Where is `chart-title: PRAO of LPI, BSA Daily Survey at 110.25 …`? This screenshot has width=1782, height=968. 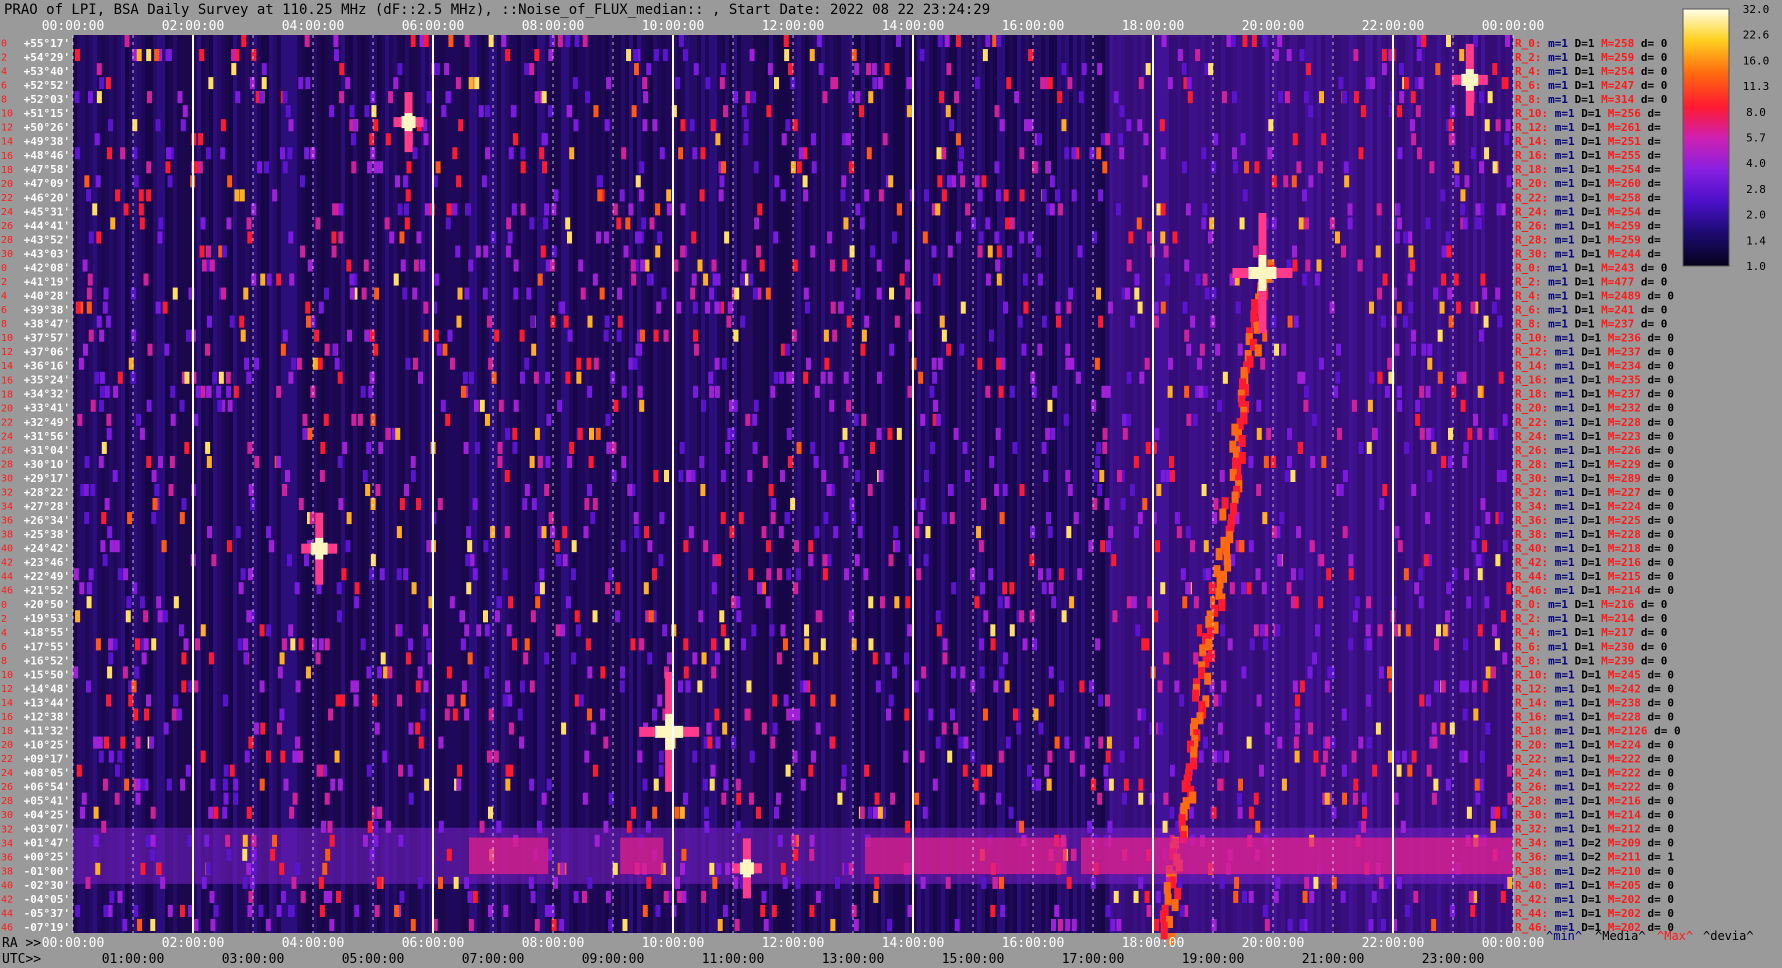
chart-title: PRAO of LPI, BSA Daily Survey at 110.25 … is located at coordinates (497, 10).